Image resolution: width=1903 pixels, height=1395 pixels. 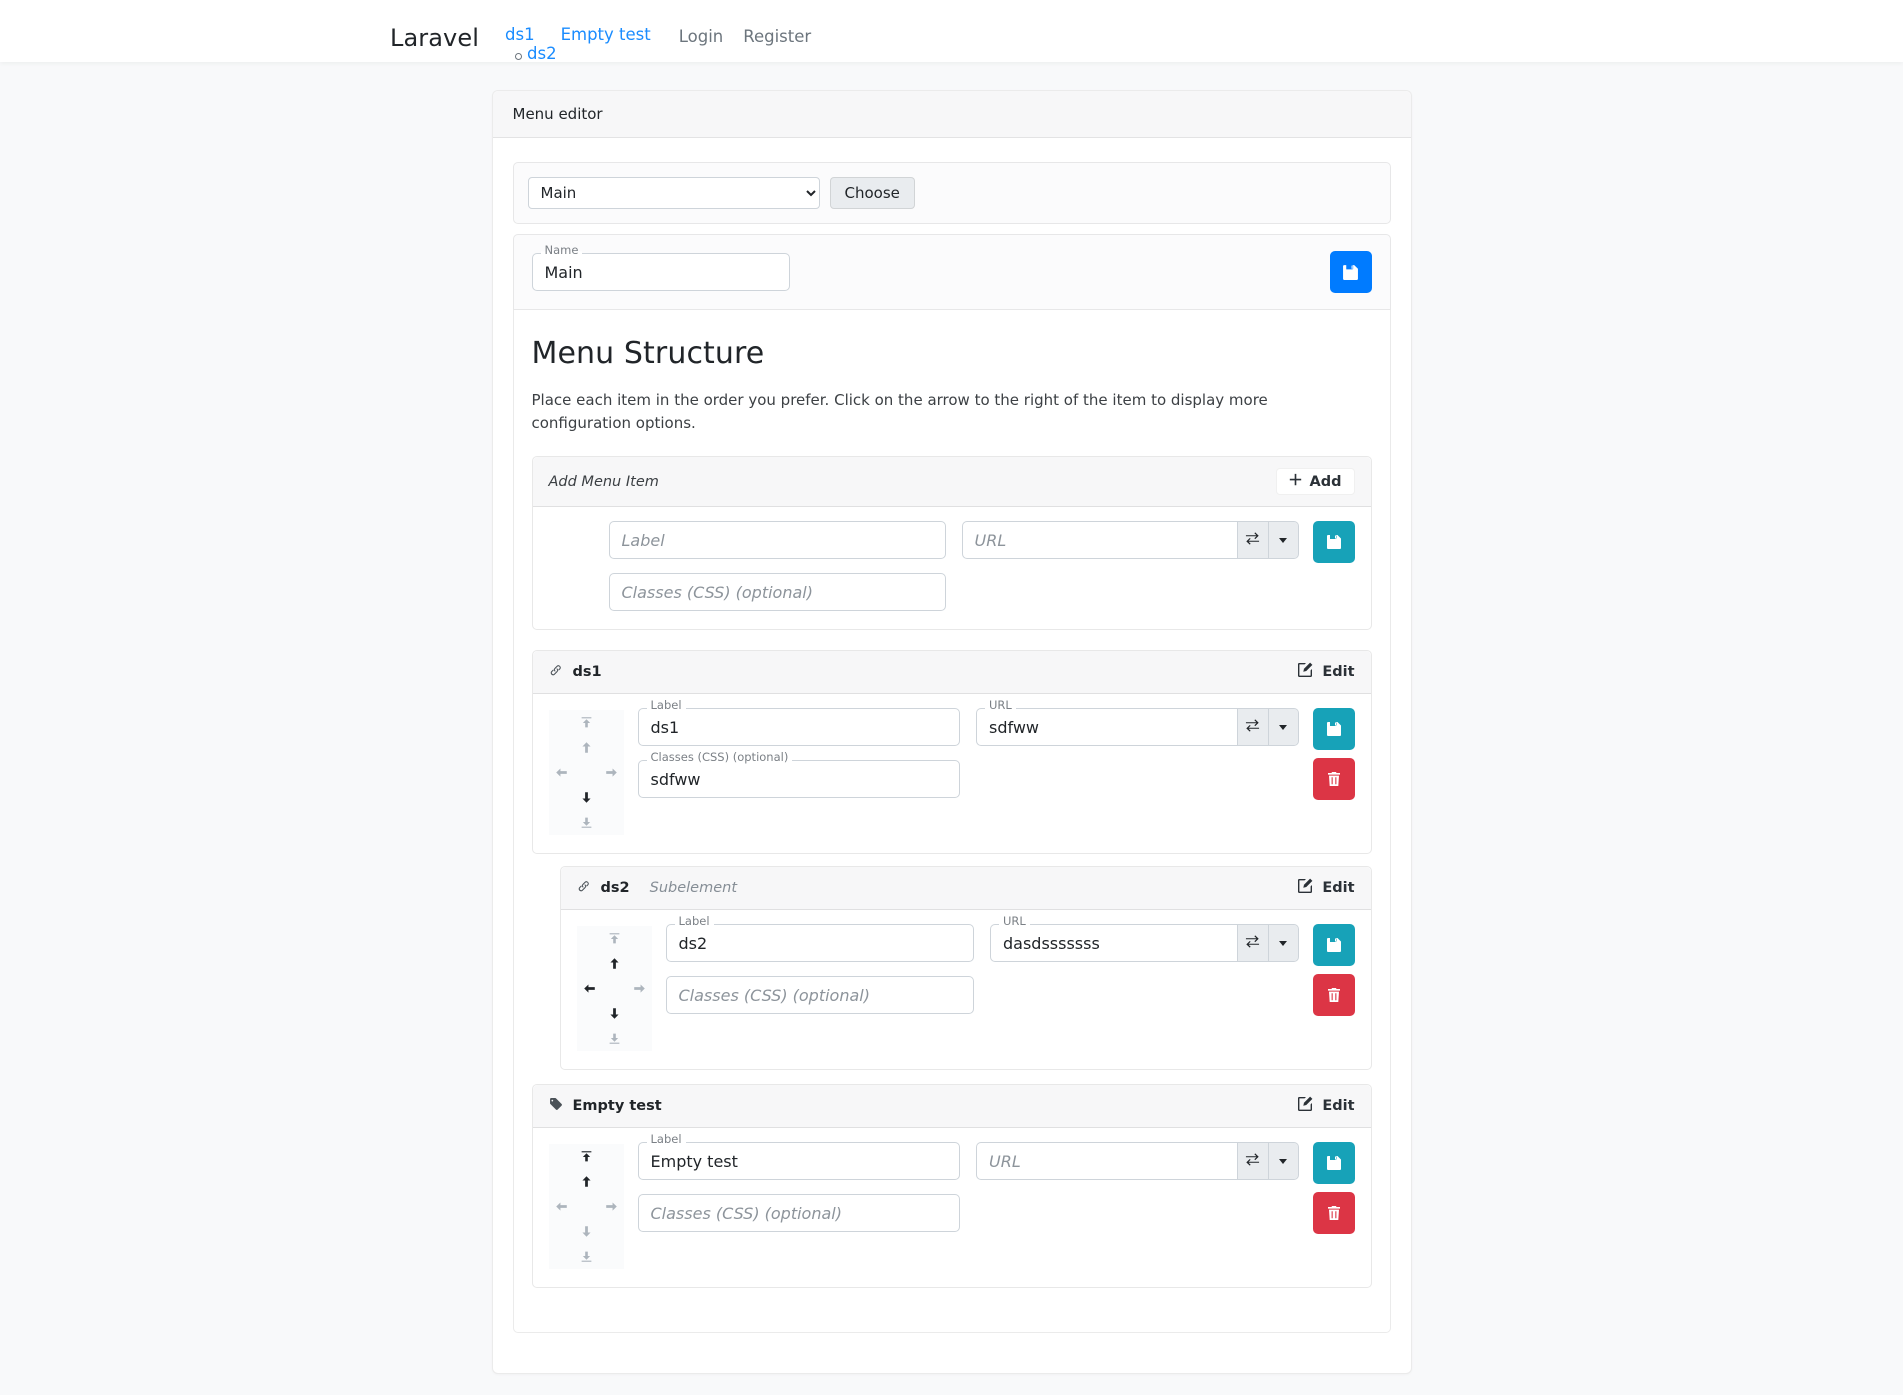 What do you see at coordinates (798, 727) in the screenshot?
I see `ds1-label-input` at bounding box center [798, 727].